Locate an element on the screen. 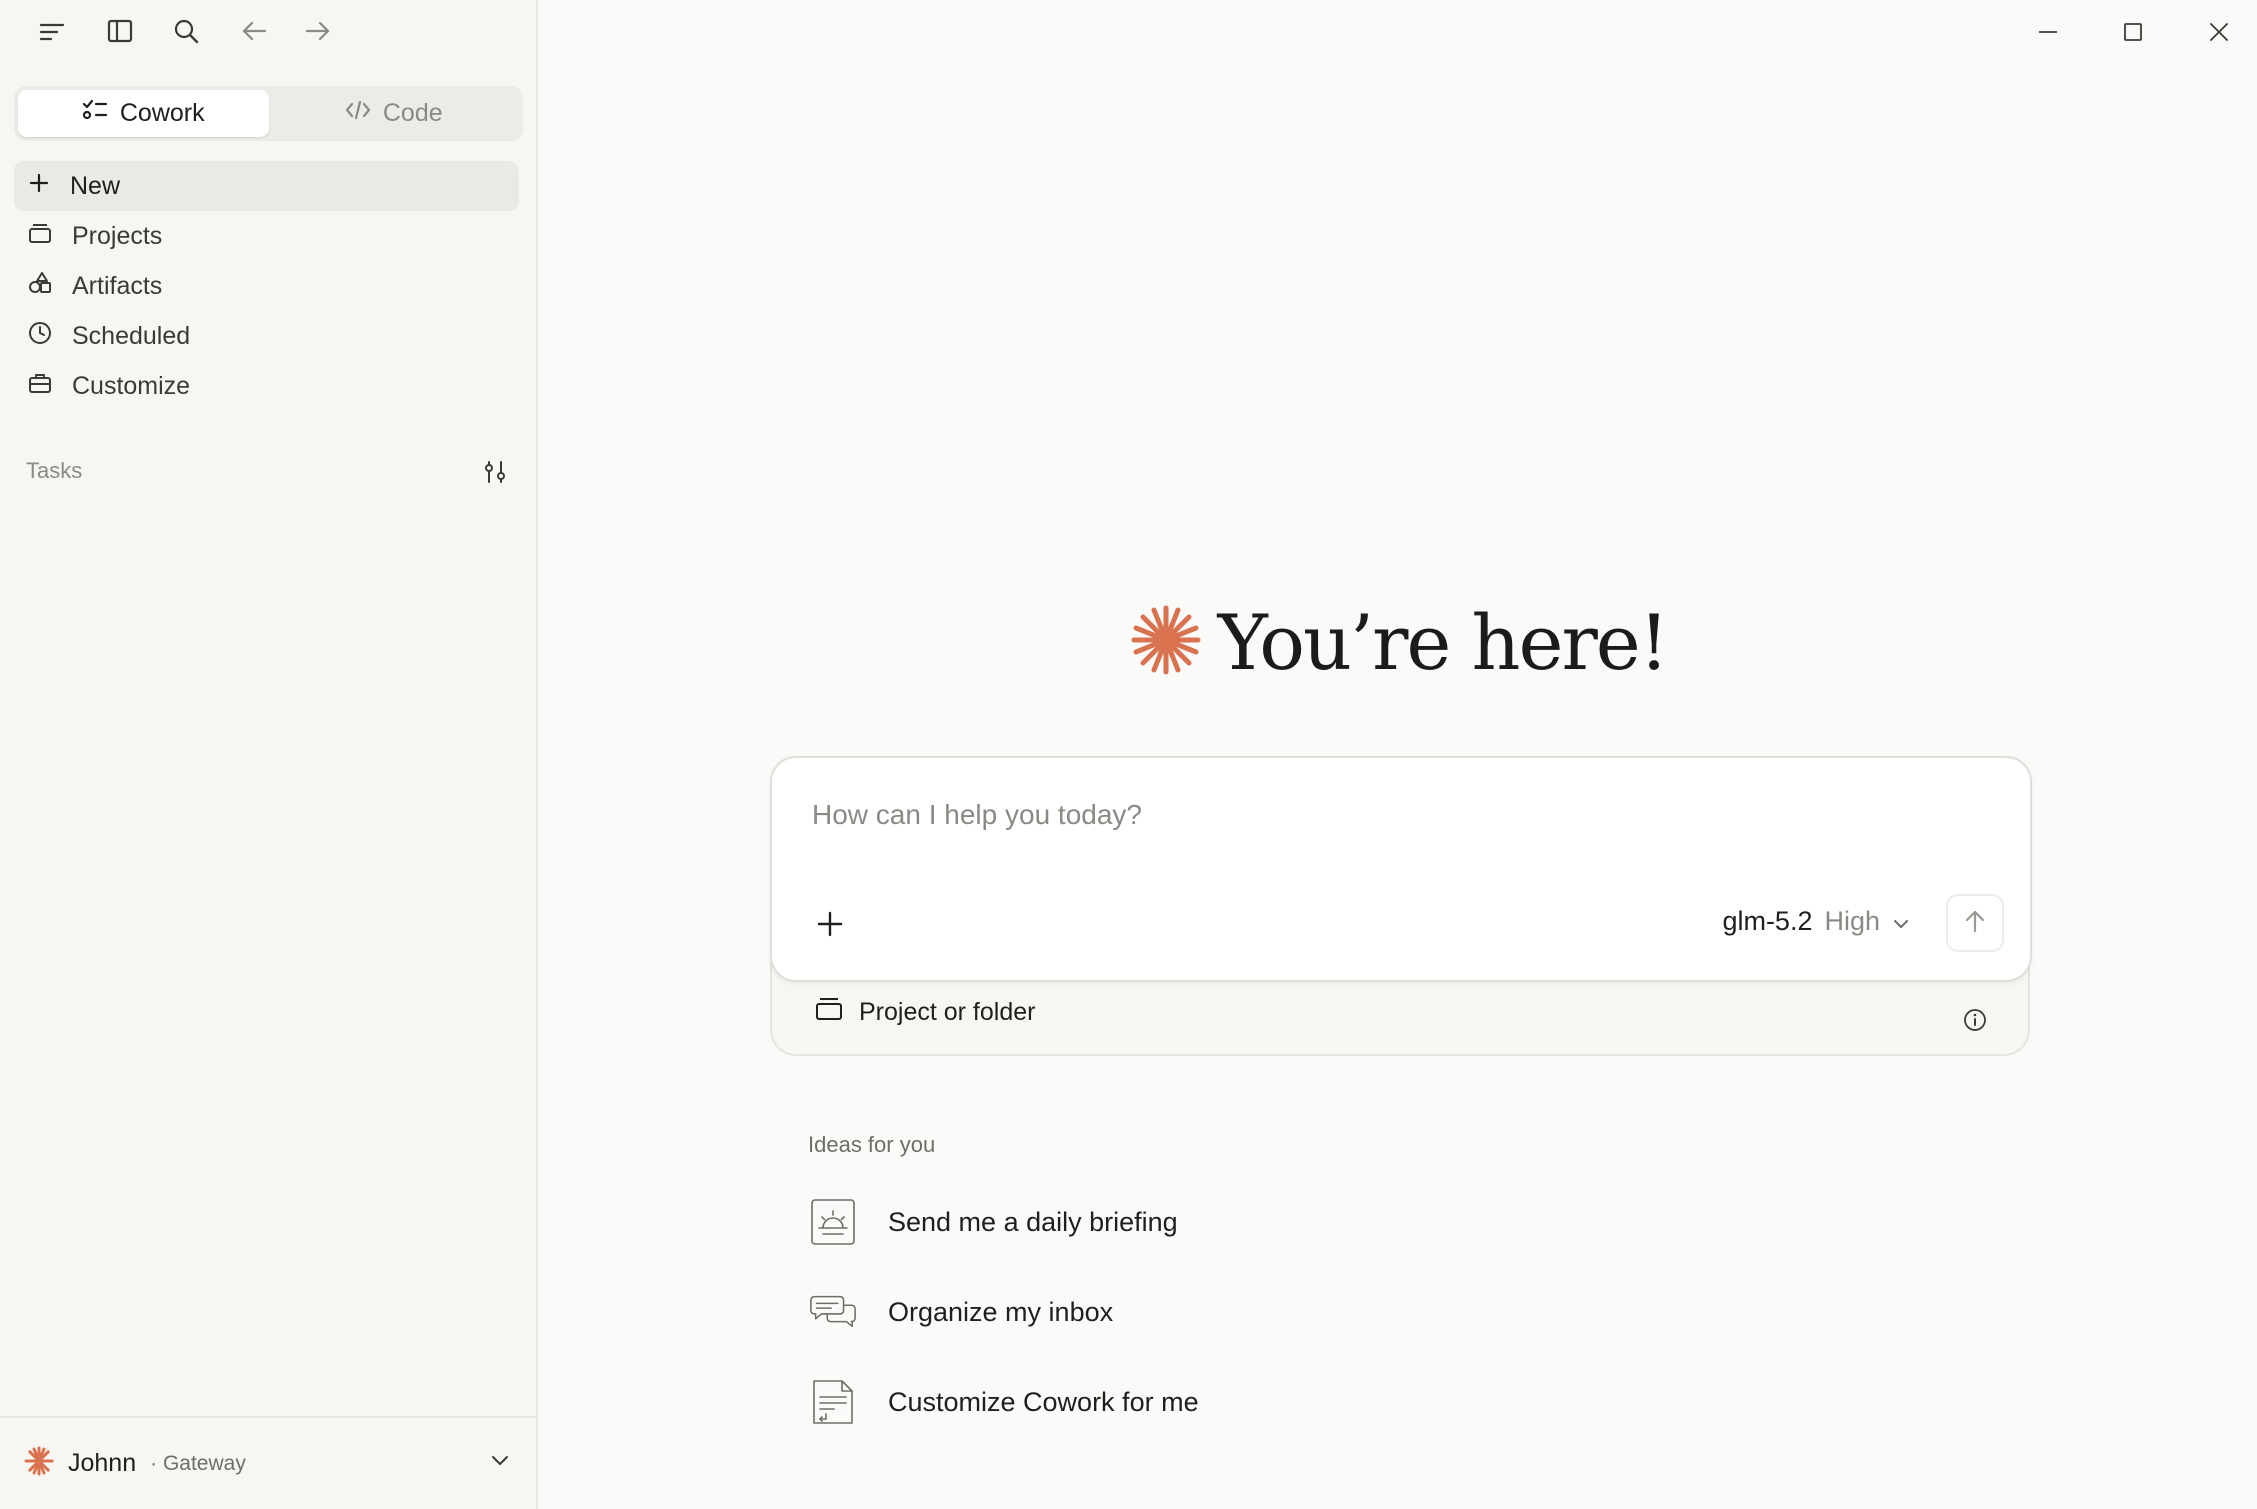  idea-label: Customize Cowork for me is located at coordinates (1043, 1401).